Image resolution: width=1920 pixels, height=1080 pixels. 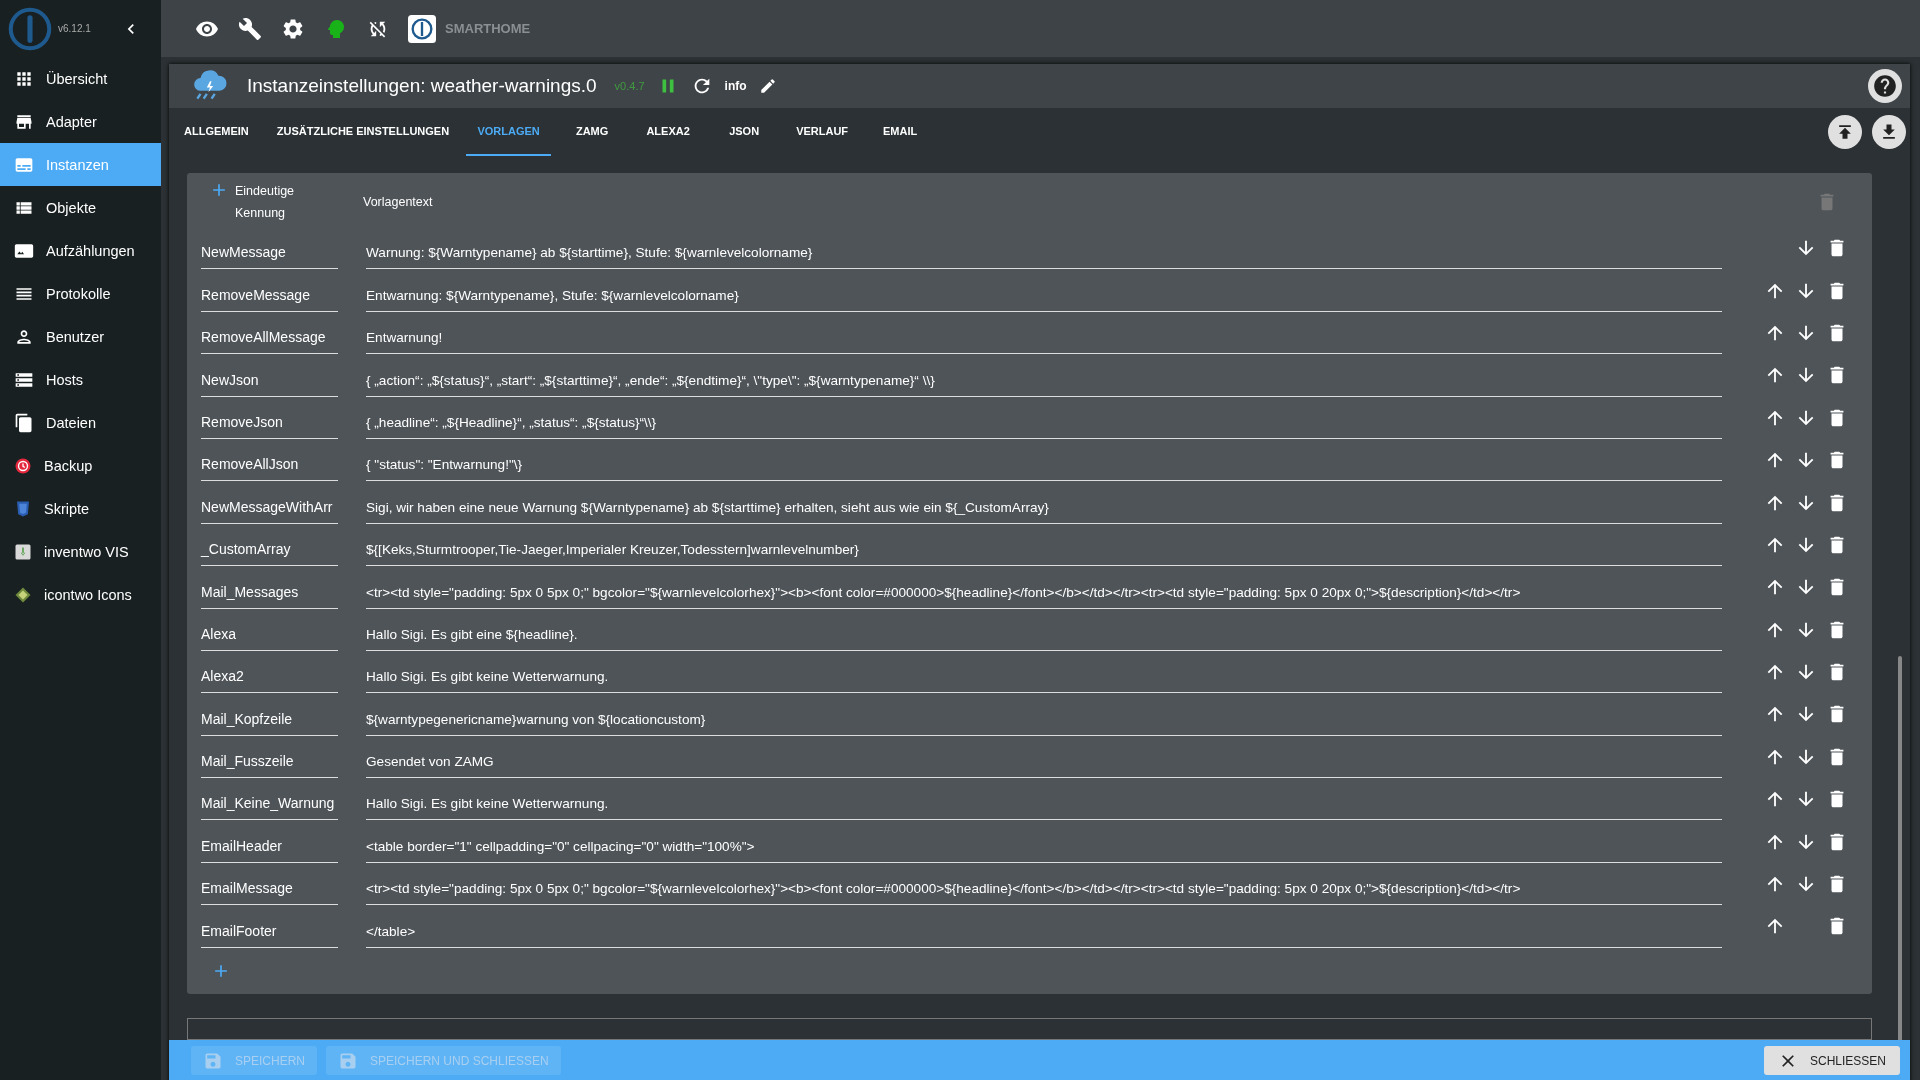 I want to click on sidebar-item: Protokolle, so click(x=80, y=293).